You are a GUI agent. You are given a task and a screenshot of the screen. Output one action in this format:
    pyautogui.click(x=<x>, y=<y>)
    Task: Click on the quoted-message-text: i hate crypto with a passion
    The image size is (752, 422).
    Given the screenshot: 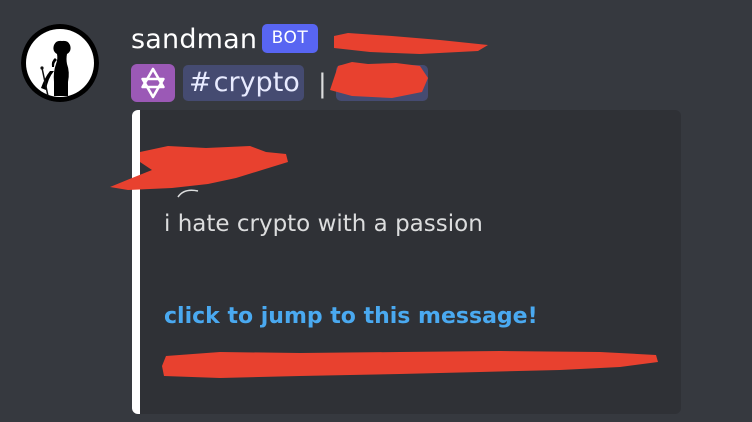 What is the action you would take?
    pyautogui.click(x=323, y=224)
    